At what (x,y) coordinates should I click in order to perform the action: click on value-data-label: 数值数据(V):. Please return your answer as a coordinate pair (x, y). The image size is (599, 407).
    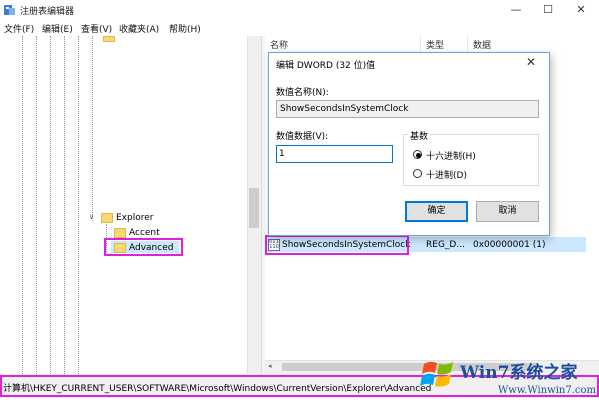
    Looking at the image, I should click on (302, 137).